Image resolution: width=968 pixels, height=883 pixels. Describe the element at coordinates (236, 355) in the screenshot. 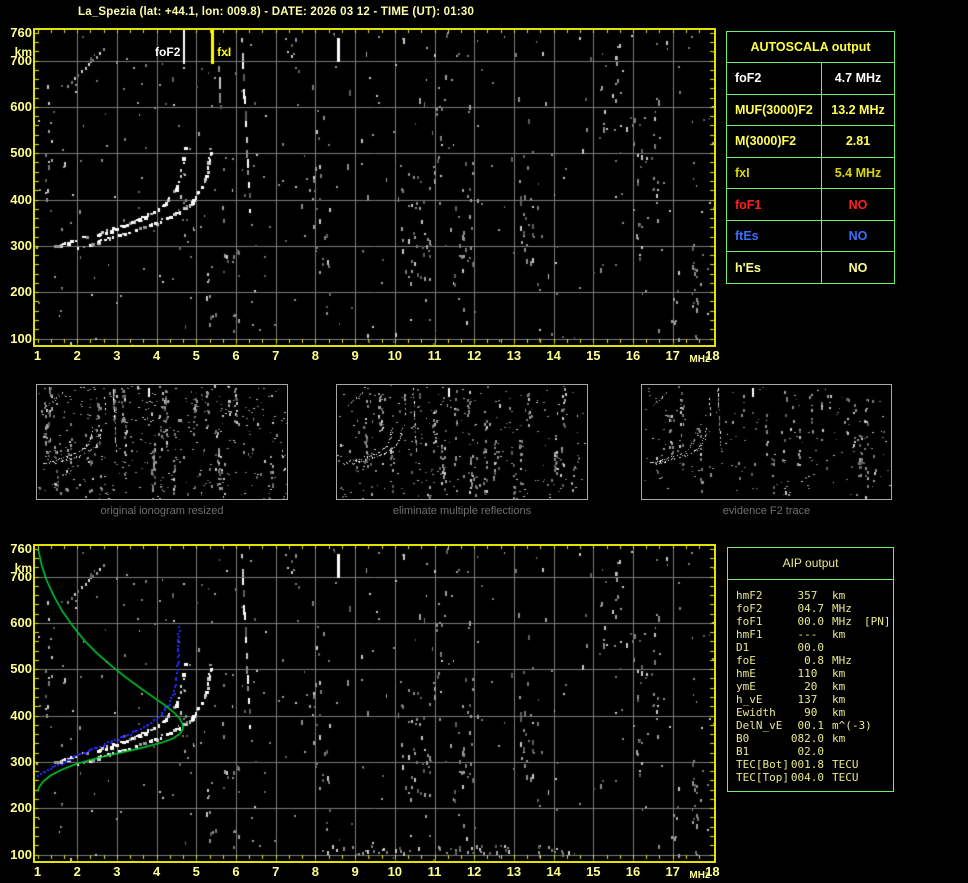

I see `axis-tick-label: 6` at that location.